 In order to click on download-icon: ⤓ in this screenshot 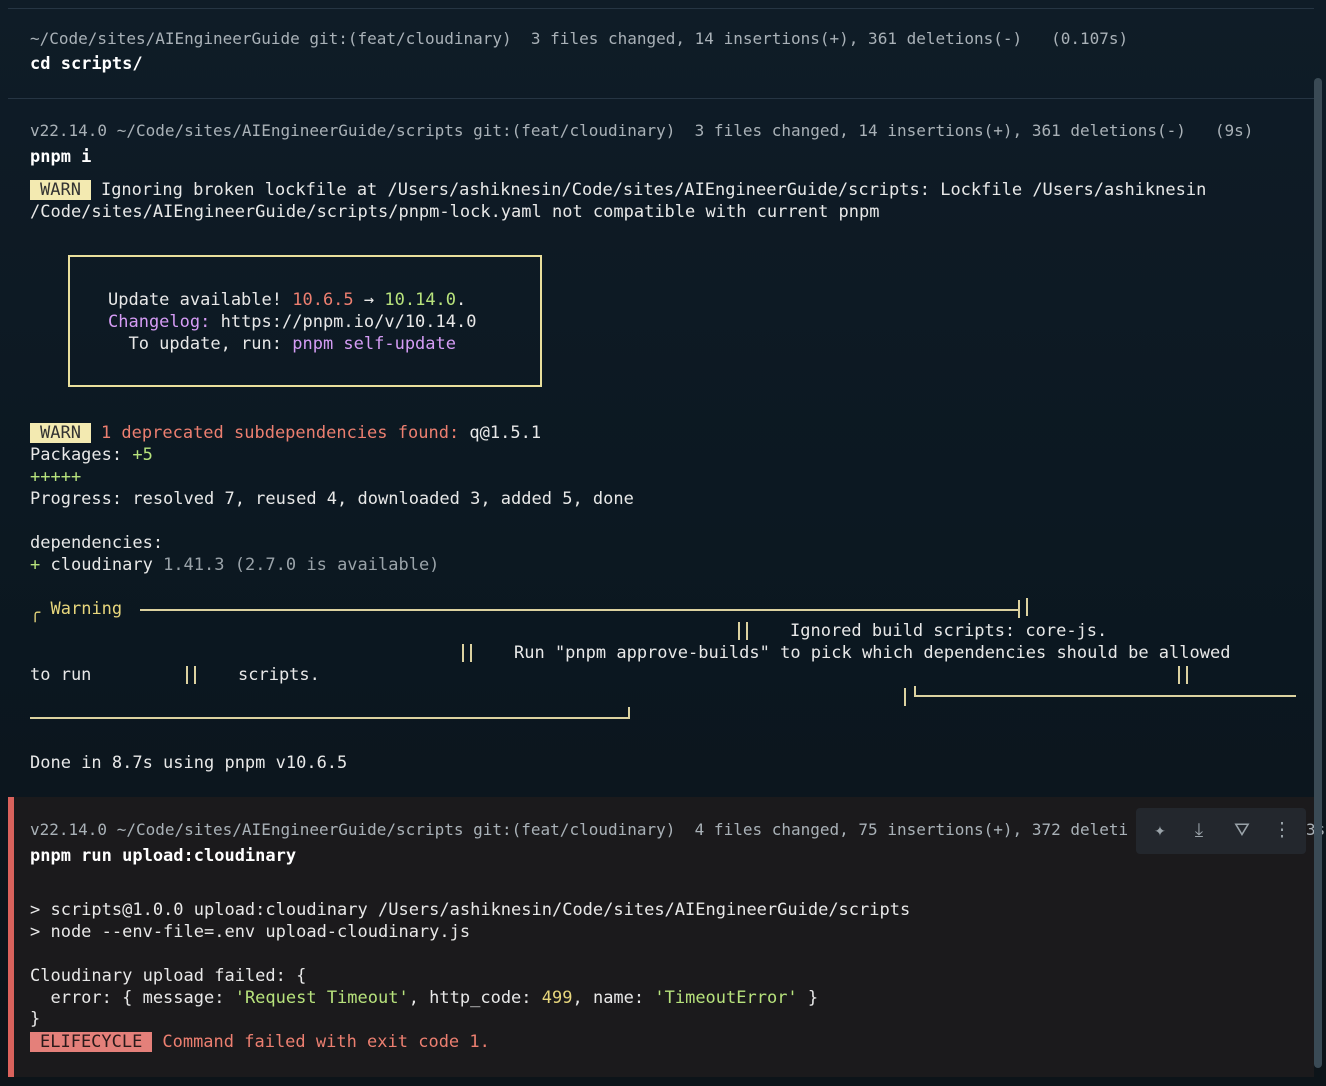, I will do `click(1199, 830)`.